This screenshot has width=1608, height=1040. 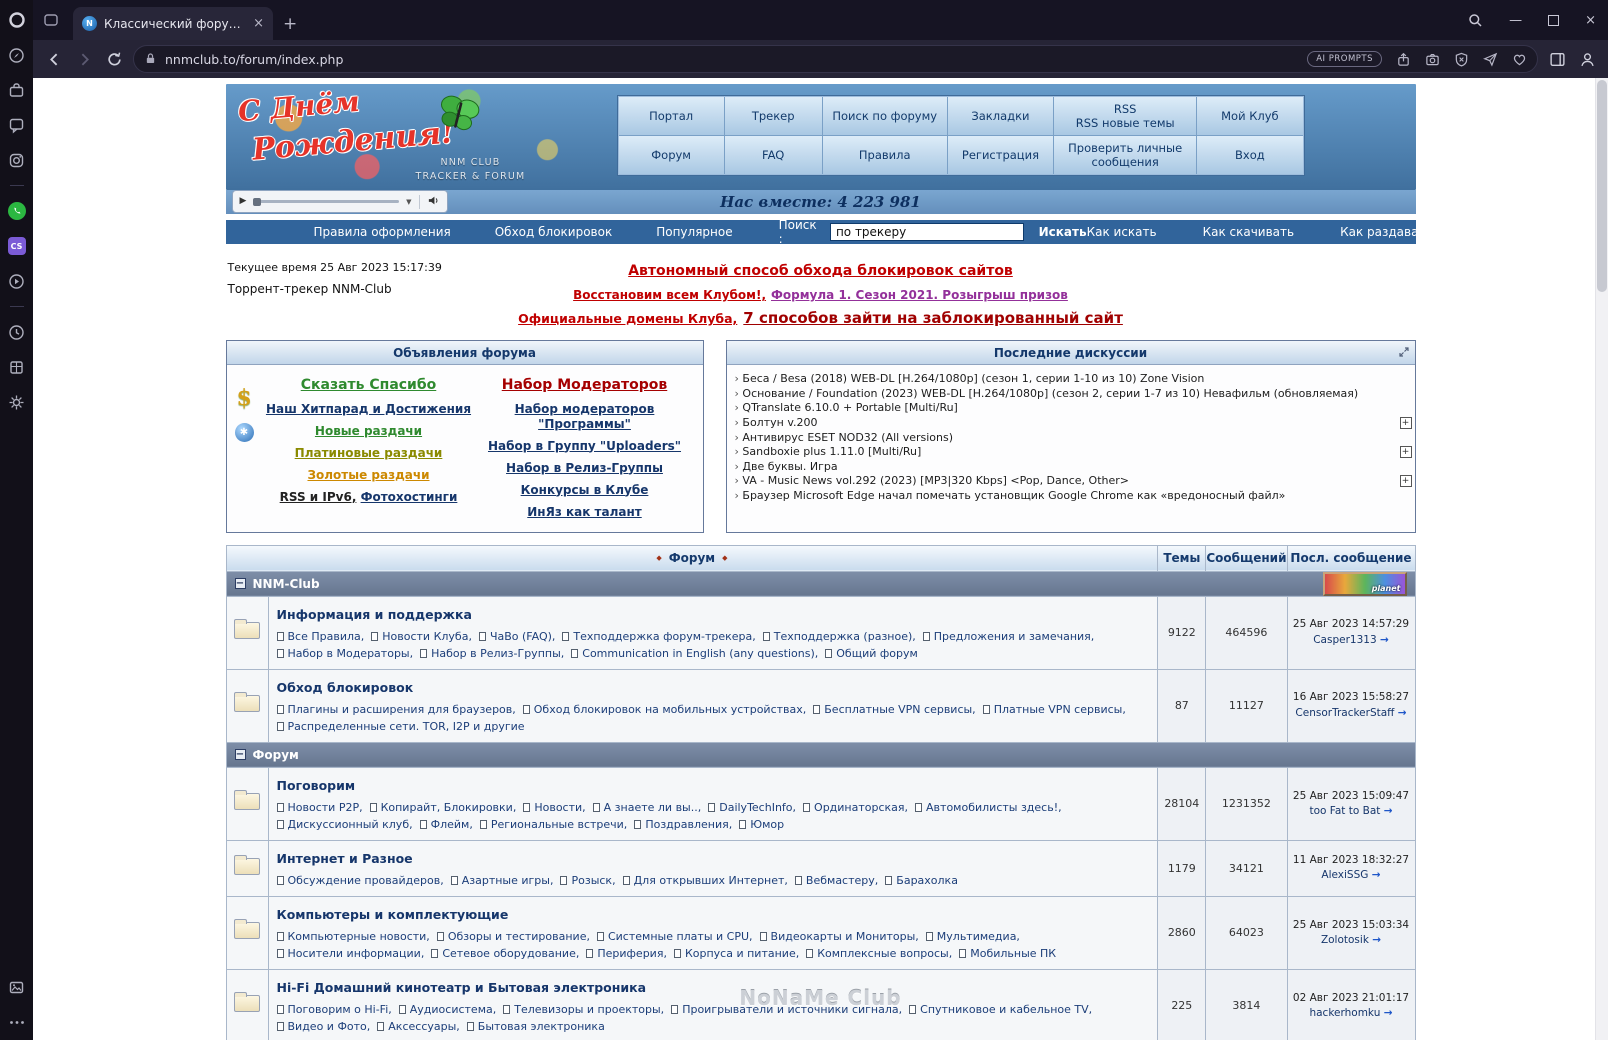 I want to click on maximize-button, so click(x=1554, y=20).